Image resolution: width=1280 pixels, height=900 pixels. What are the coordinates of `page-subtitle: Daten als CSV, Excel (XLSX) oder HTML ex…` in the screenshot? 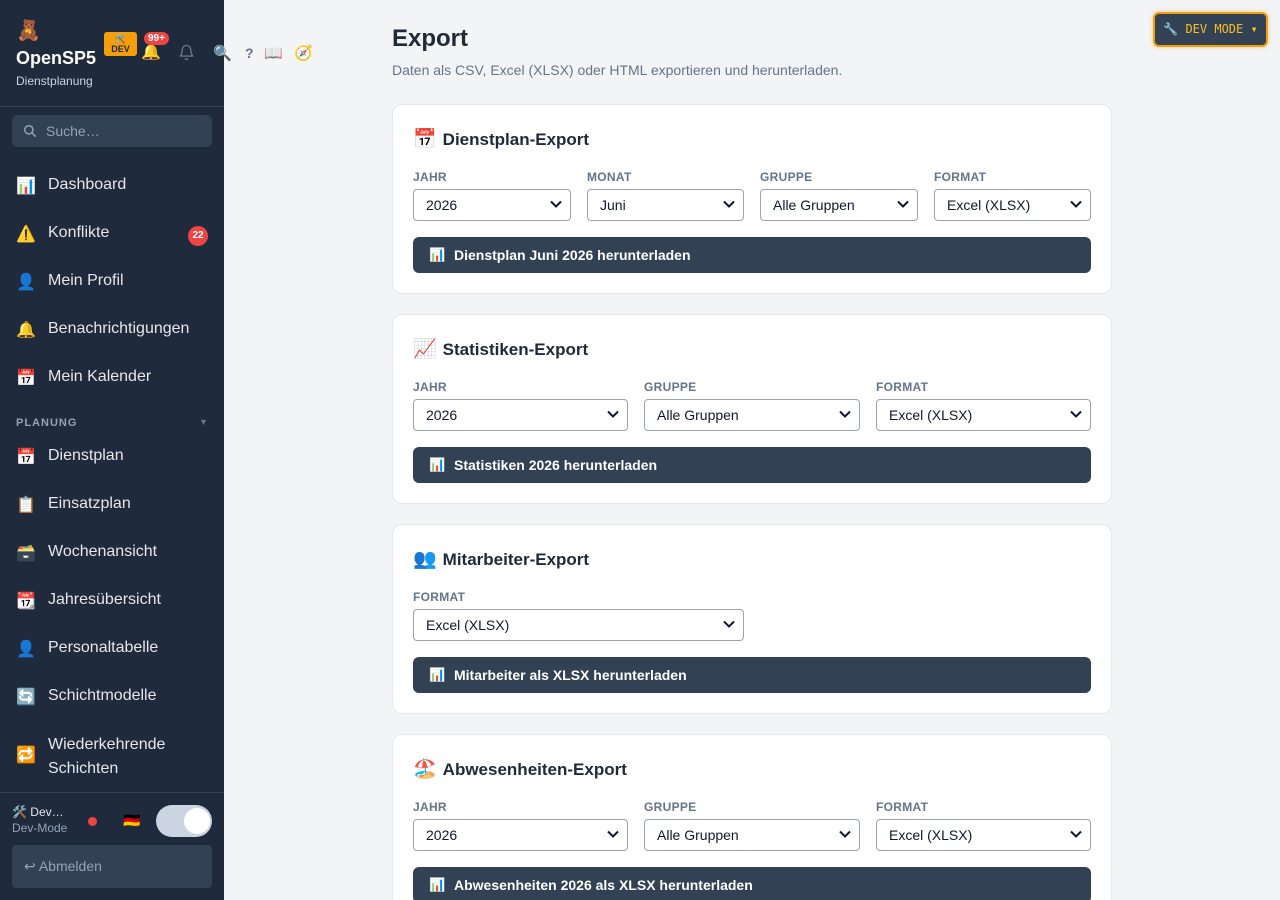 It's located at (617, 70).